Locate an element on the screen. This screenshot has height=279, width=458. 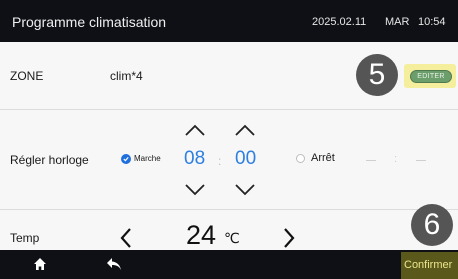
back-icon is located at coordinates (114, 264).